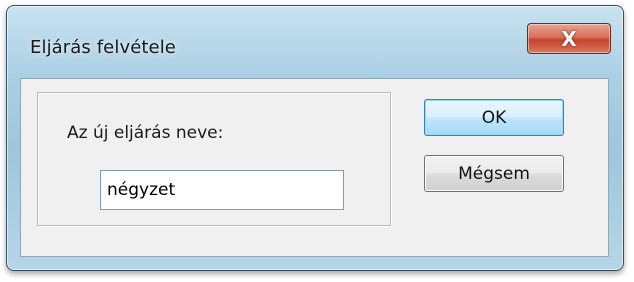 Image resolution: width=634 pixels, height=282 pixels. I want to click on procedure-name-label: Az új eljárás neve:, so click(145, 133).